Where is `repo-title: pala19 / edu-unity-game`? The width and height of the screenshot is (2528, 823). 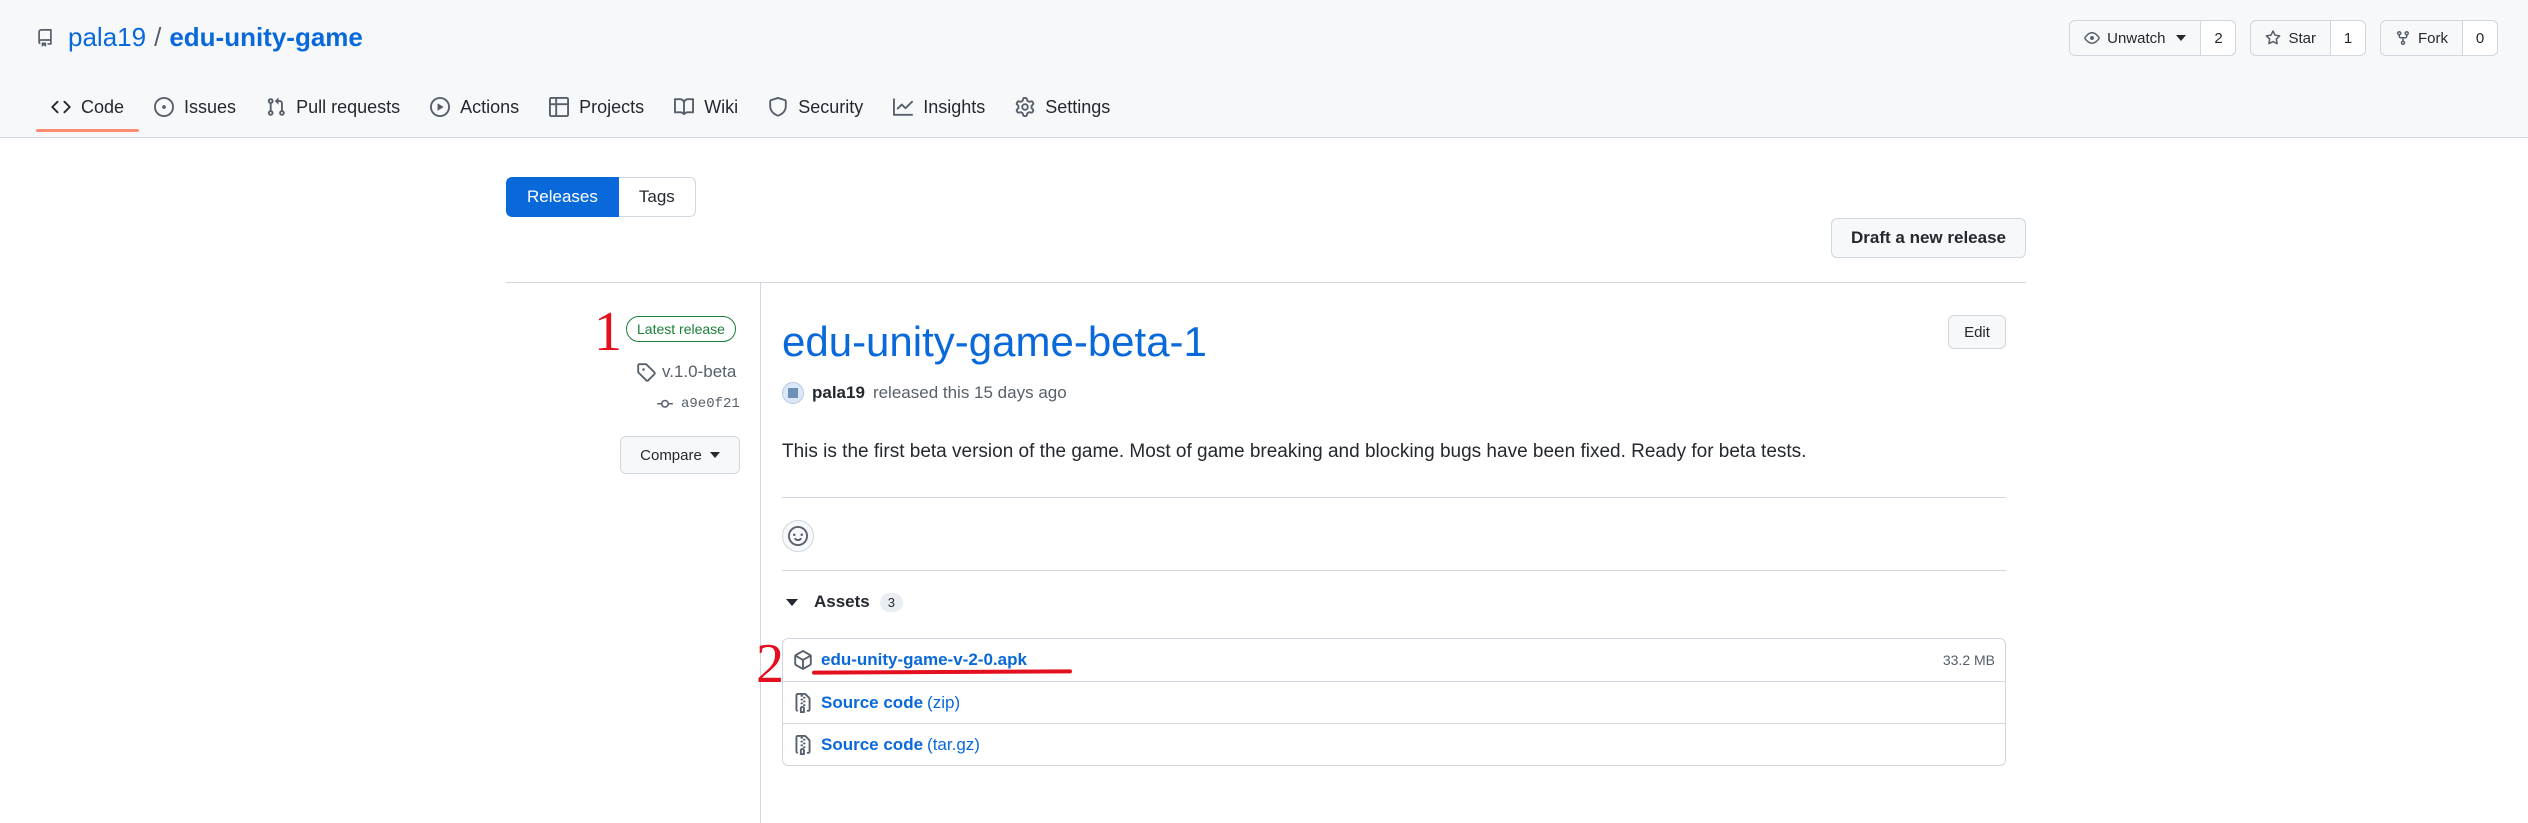
repo-title: pala19 / edu-unity-game is located at coordinates (199, 37).